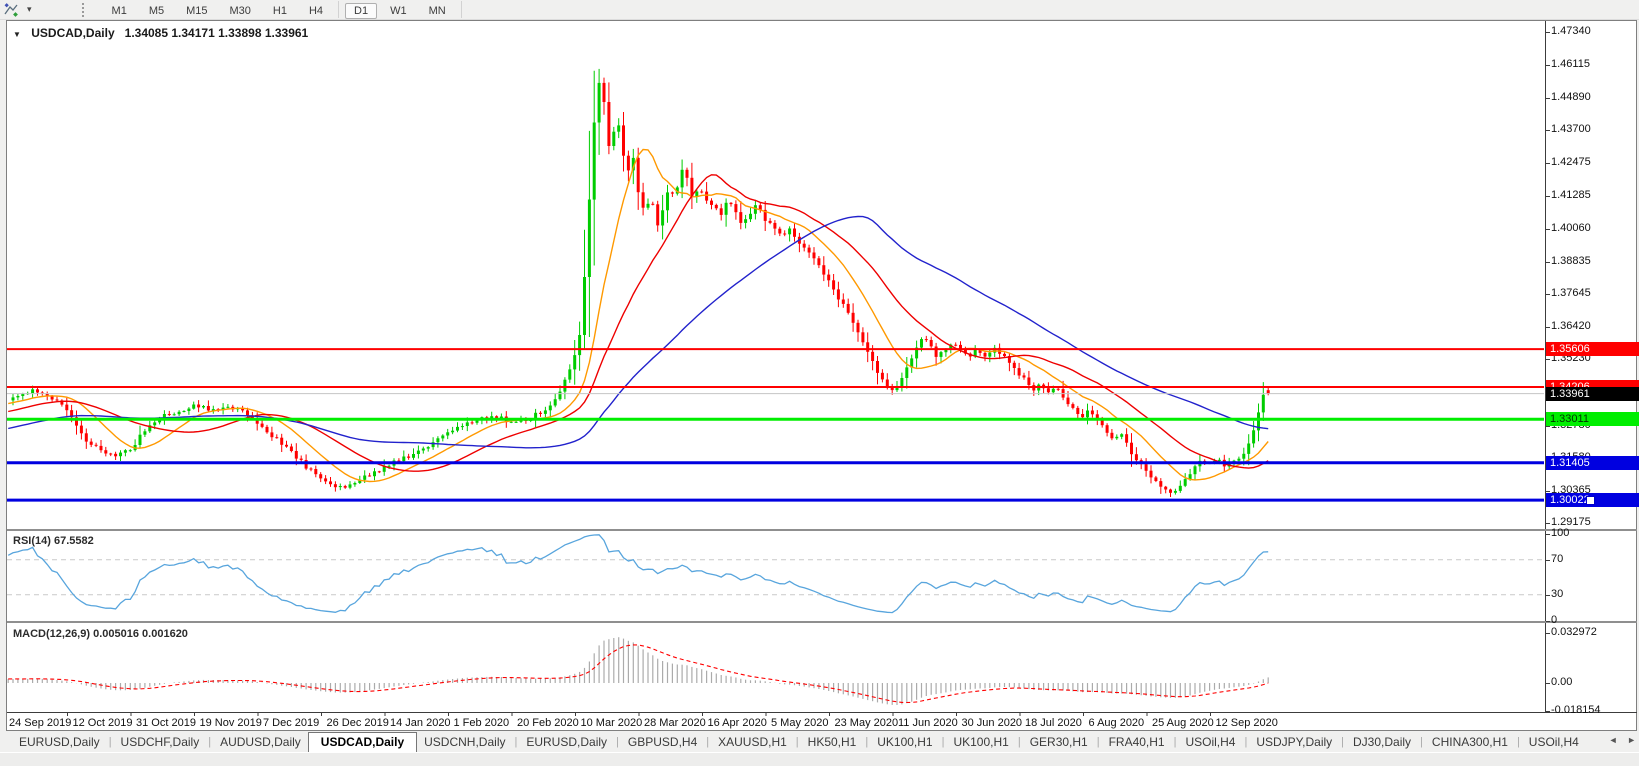 This screenshot has width=1639, height=766. What do you see at coordinates (1631, 740) in the screenshot?
I see `tab-scroll-right-icon: ►` at bounding box center [1631, 740].